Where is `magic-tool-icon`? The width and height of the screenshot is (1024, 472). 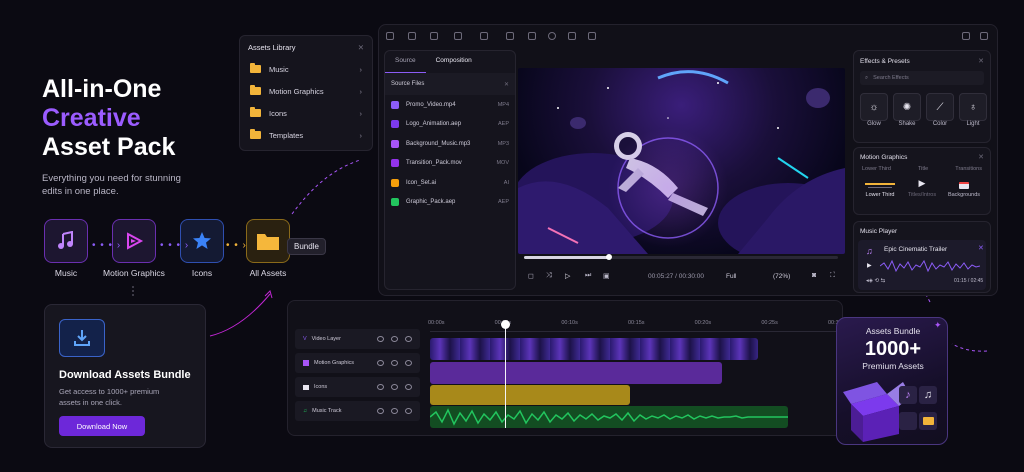
magic-tool-icon is located at coordinates (592, 36).